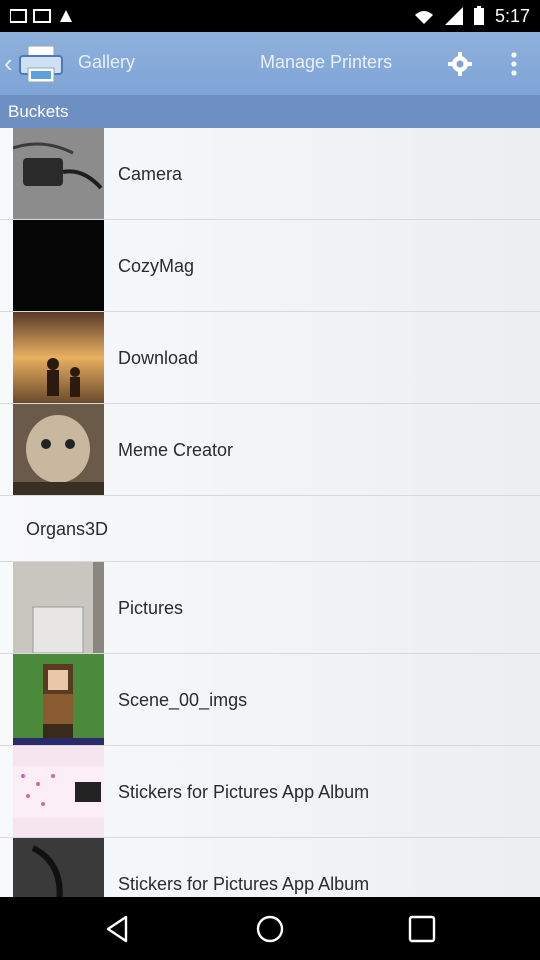 The image size is (540, 960). Describe the element at coordinates (270, 529) in the screenshot. I see `bucket-item: Organs3D` at that location.